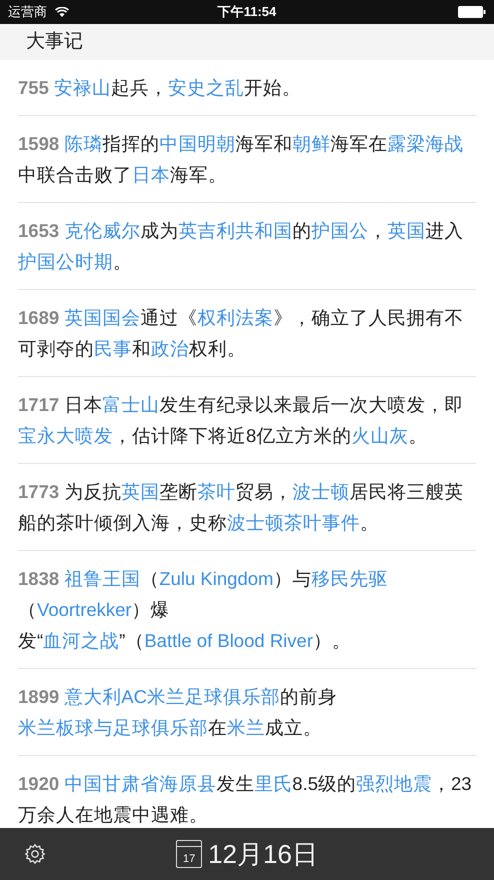 The image size is (494, 880). What do you see at coordinates (102, 230) in the screenshot?
I see `event-link: 克伦威尔` at bounding box center [102, 230].